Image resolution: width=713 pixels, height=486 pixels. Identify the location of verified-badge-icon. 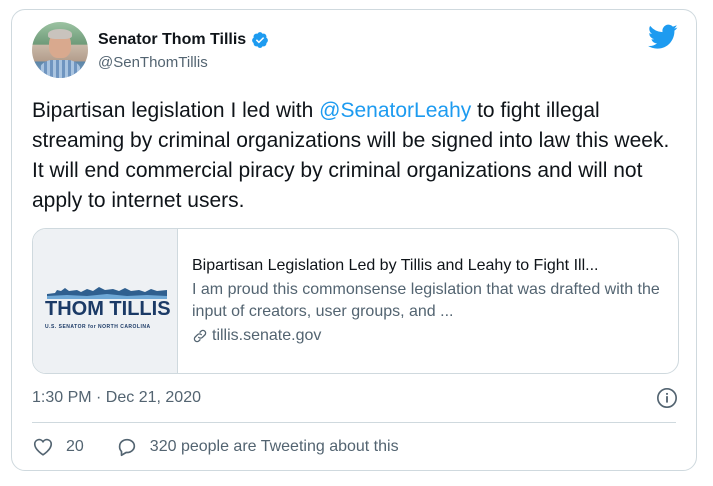
(260, 40).